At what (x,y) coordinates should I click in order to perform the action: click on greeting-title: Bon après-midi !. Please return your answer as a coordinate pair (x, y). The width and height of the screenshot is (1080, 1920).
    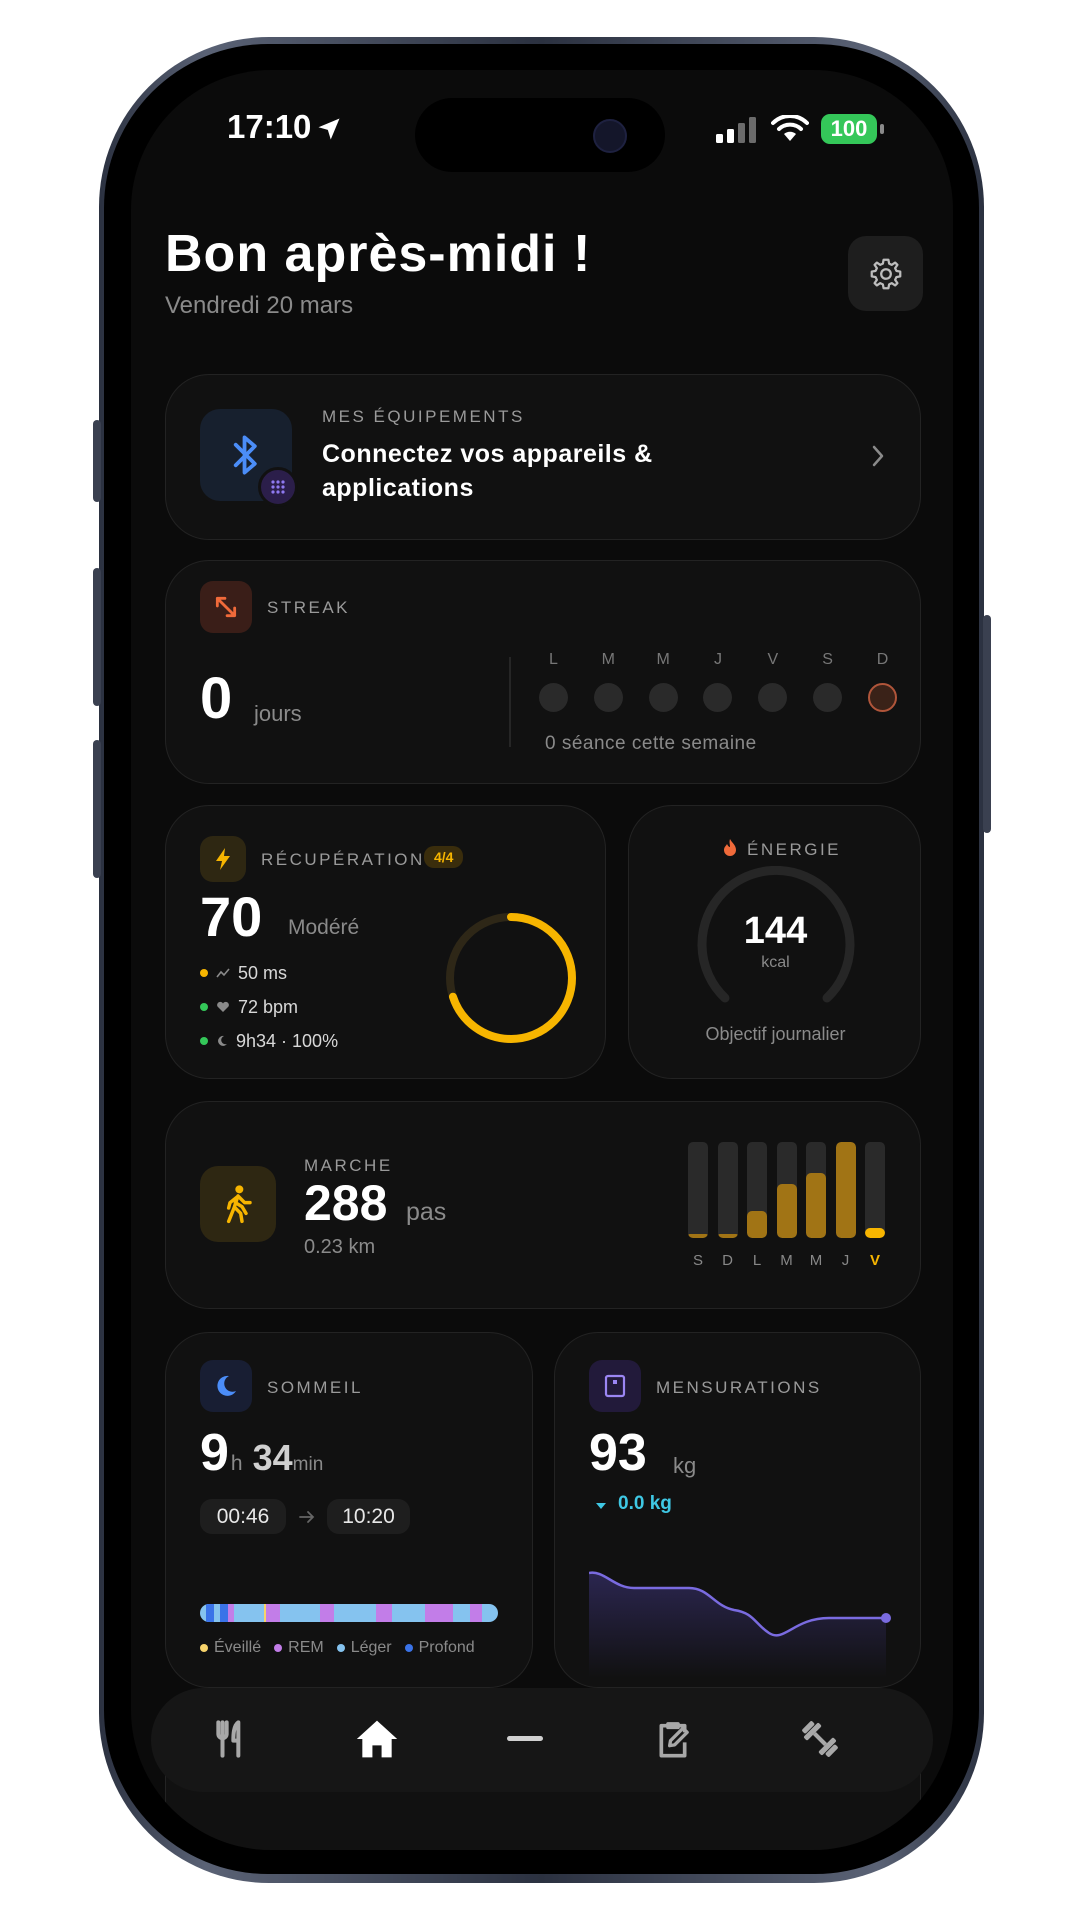
    Looking at the image, I should click on (378, 254).